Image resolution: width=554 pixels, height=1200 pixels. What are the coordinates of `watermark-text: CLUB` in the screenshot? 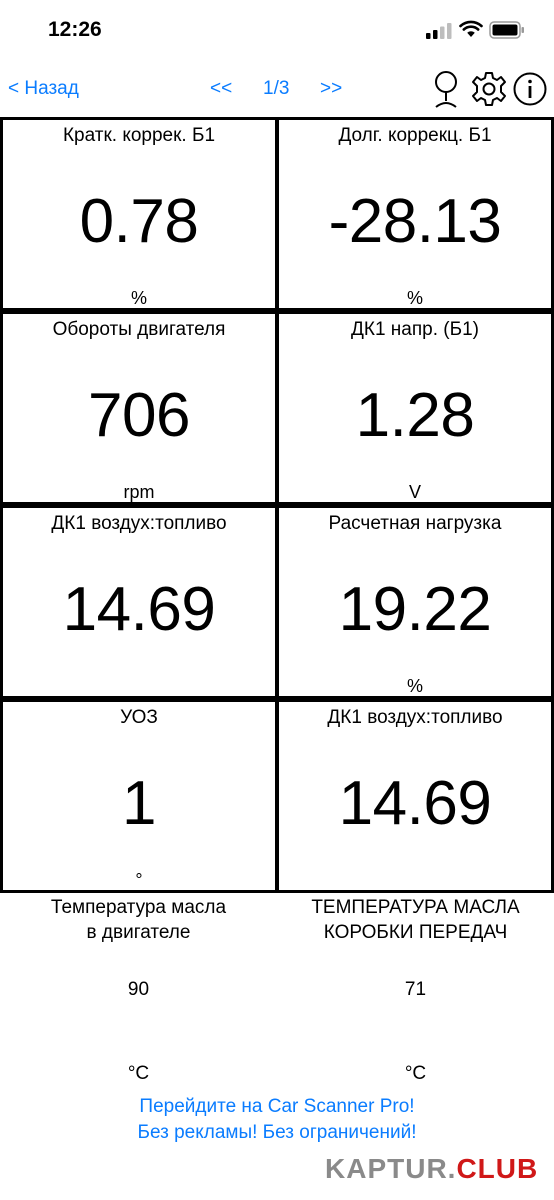 It's located at (497, 1168).